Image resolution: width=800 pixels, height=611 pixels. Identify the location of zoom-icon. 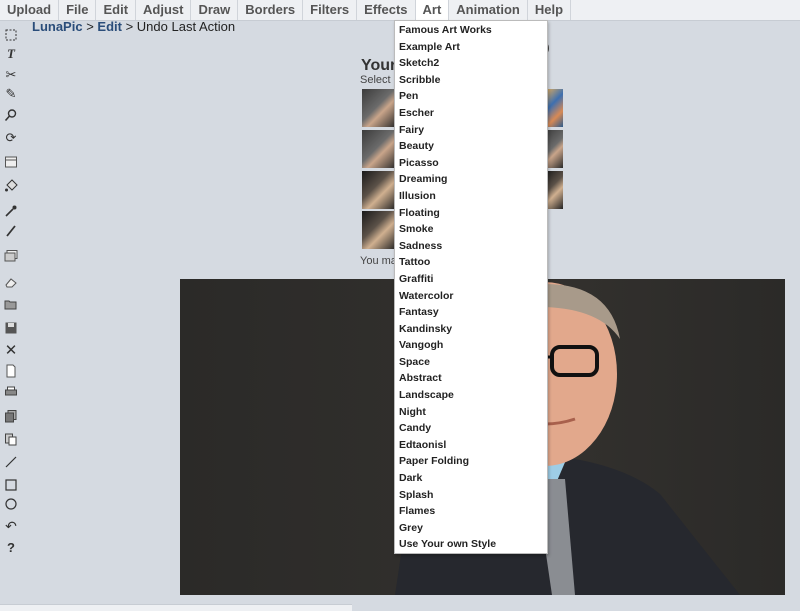
(11, 115).